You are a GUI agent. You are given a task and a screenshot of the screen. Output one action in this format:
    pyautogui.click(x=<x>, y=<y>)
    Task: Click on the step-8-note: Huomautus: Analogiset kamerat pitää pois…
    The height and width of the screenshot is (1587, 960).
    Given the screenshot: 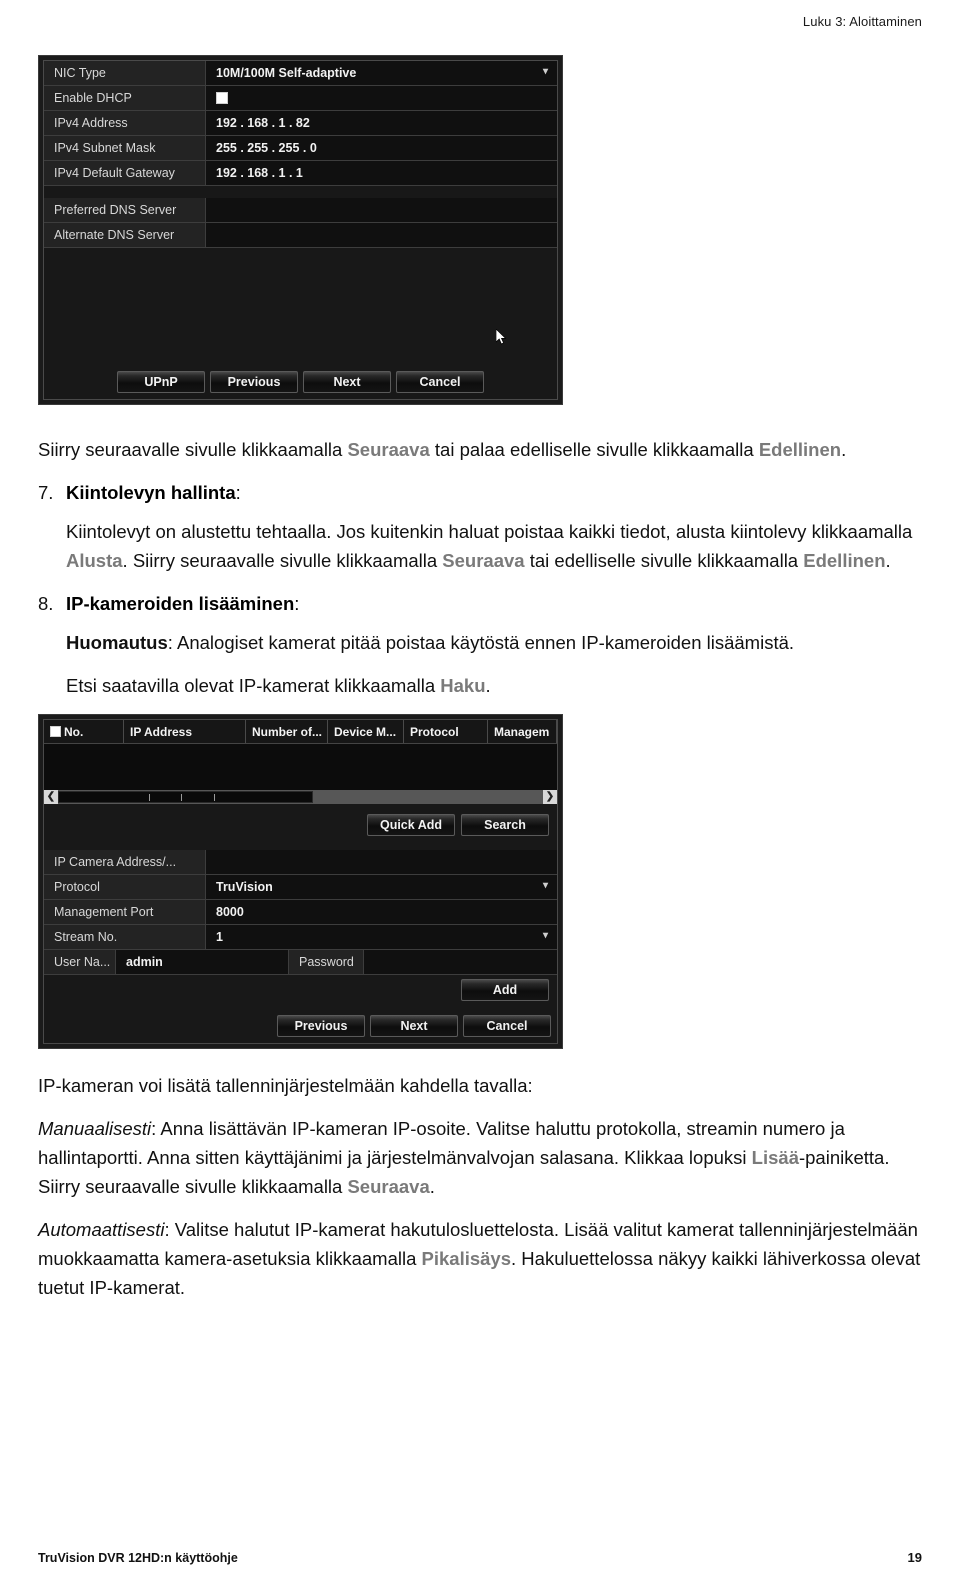 What is the action you would take?
    pyautogui.click(x=494, y=642)
    